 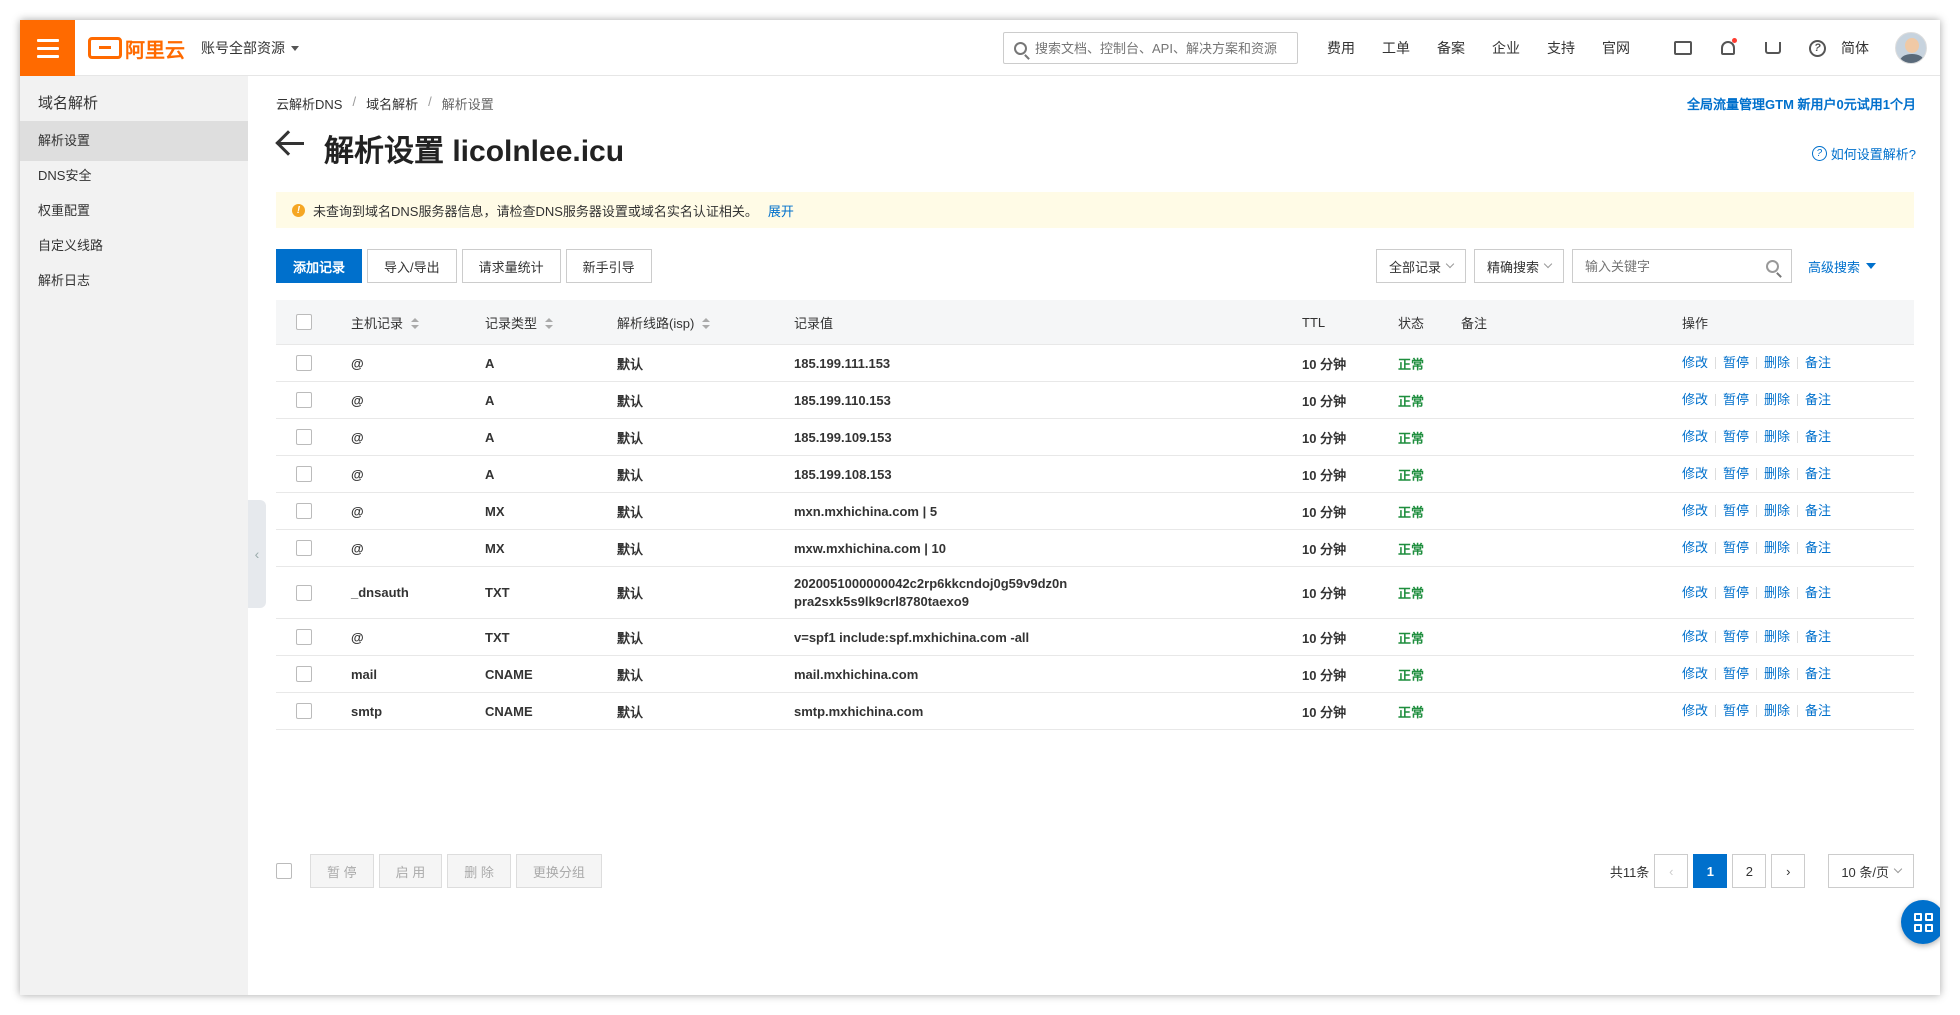 I want to click on keyword-input, so click(x=1665, y=266).